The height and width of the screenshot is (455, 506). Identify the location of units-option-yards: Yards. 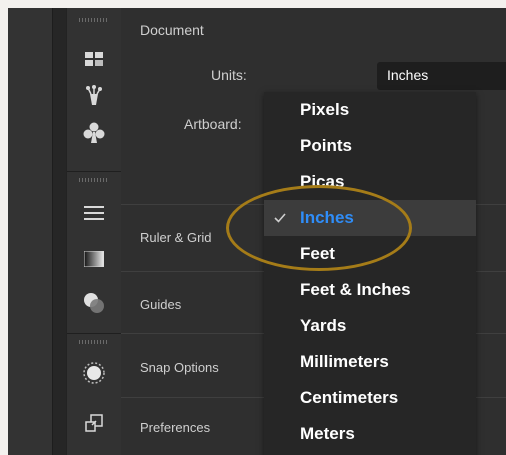
(370, 326).